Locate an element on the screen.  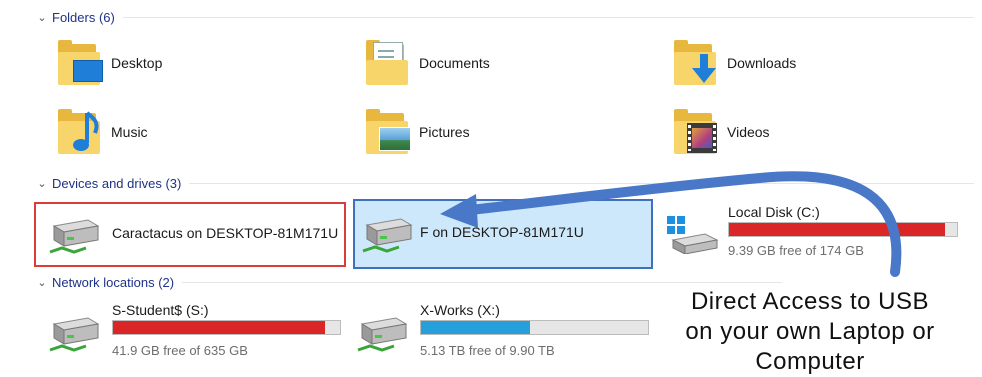
annotation-line: Direct Access to USB is located at coordinates (810, 301).